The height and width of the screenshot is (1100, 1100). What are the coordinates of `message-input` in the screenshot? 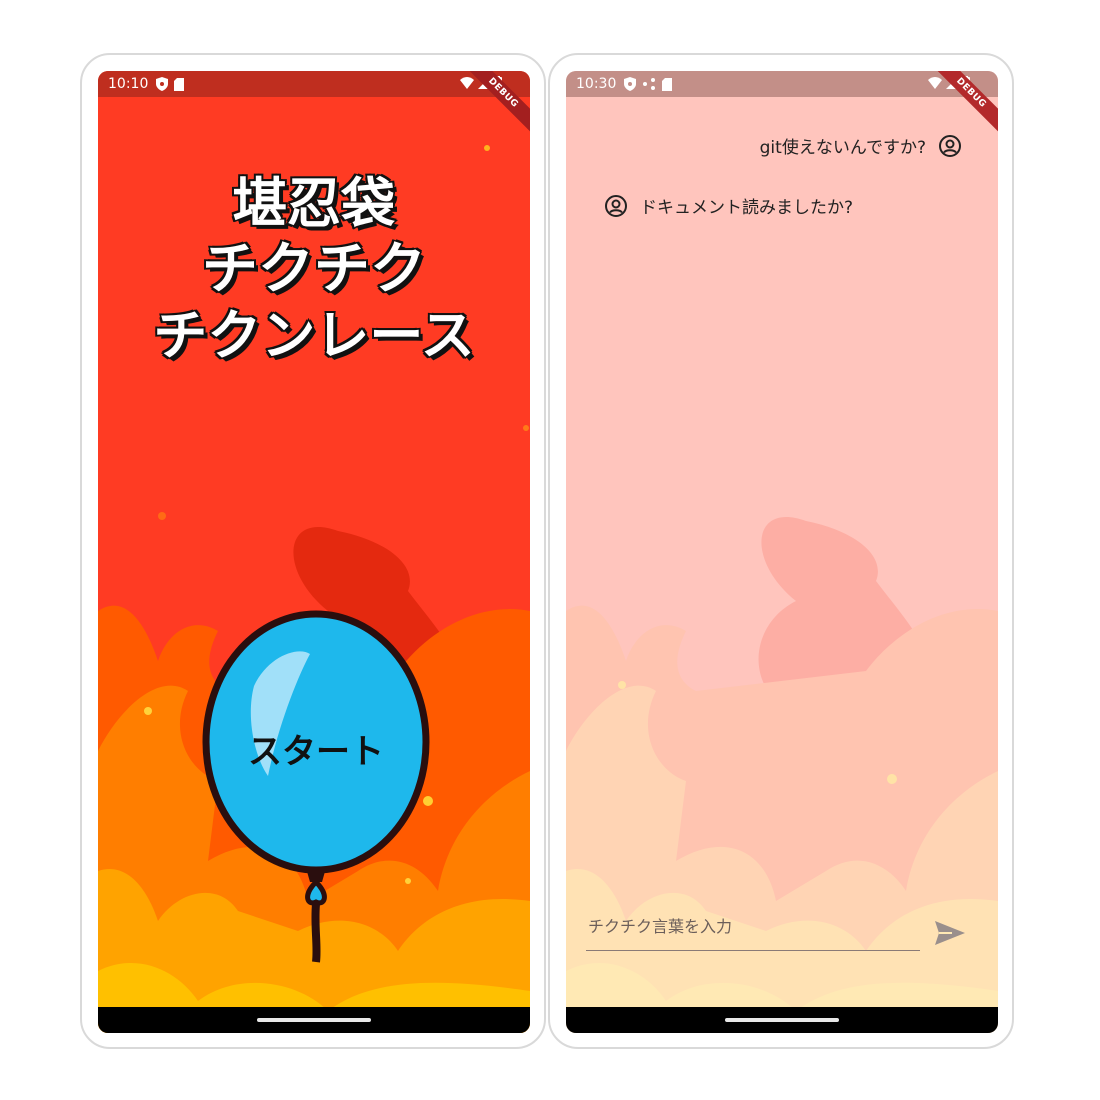 It's located at (753, 929).